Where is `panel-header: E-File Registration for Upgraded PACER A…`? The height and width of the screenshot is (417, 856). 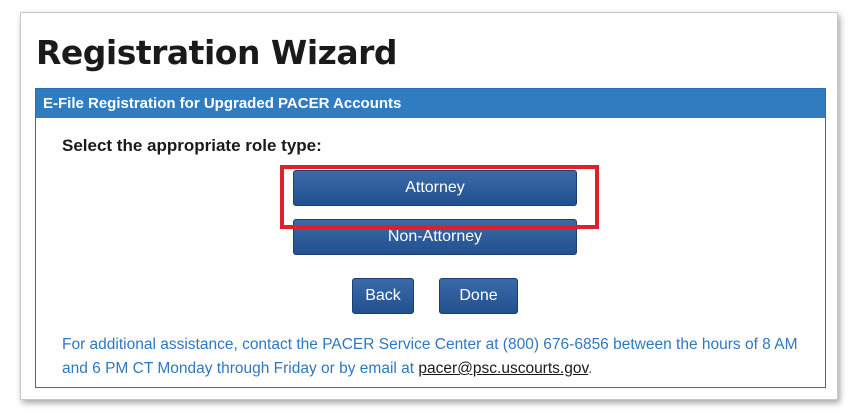
panel-header: E-File Registration for Upgraded PACER A… is located at coordinates (430, 103).